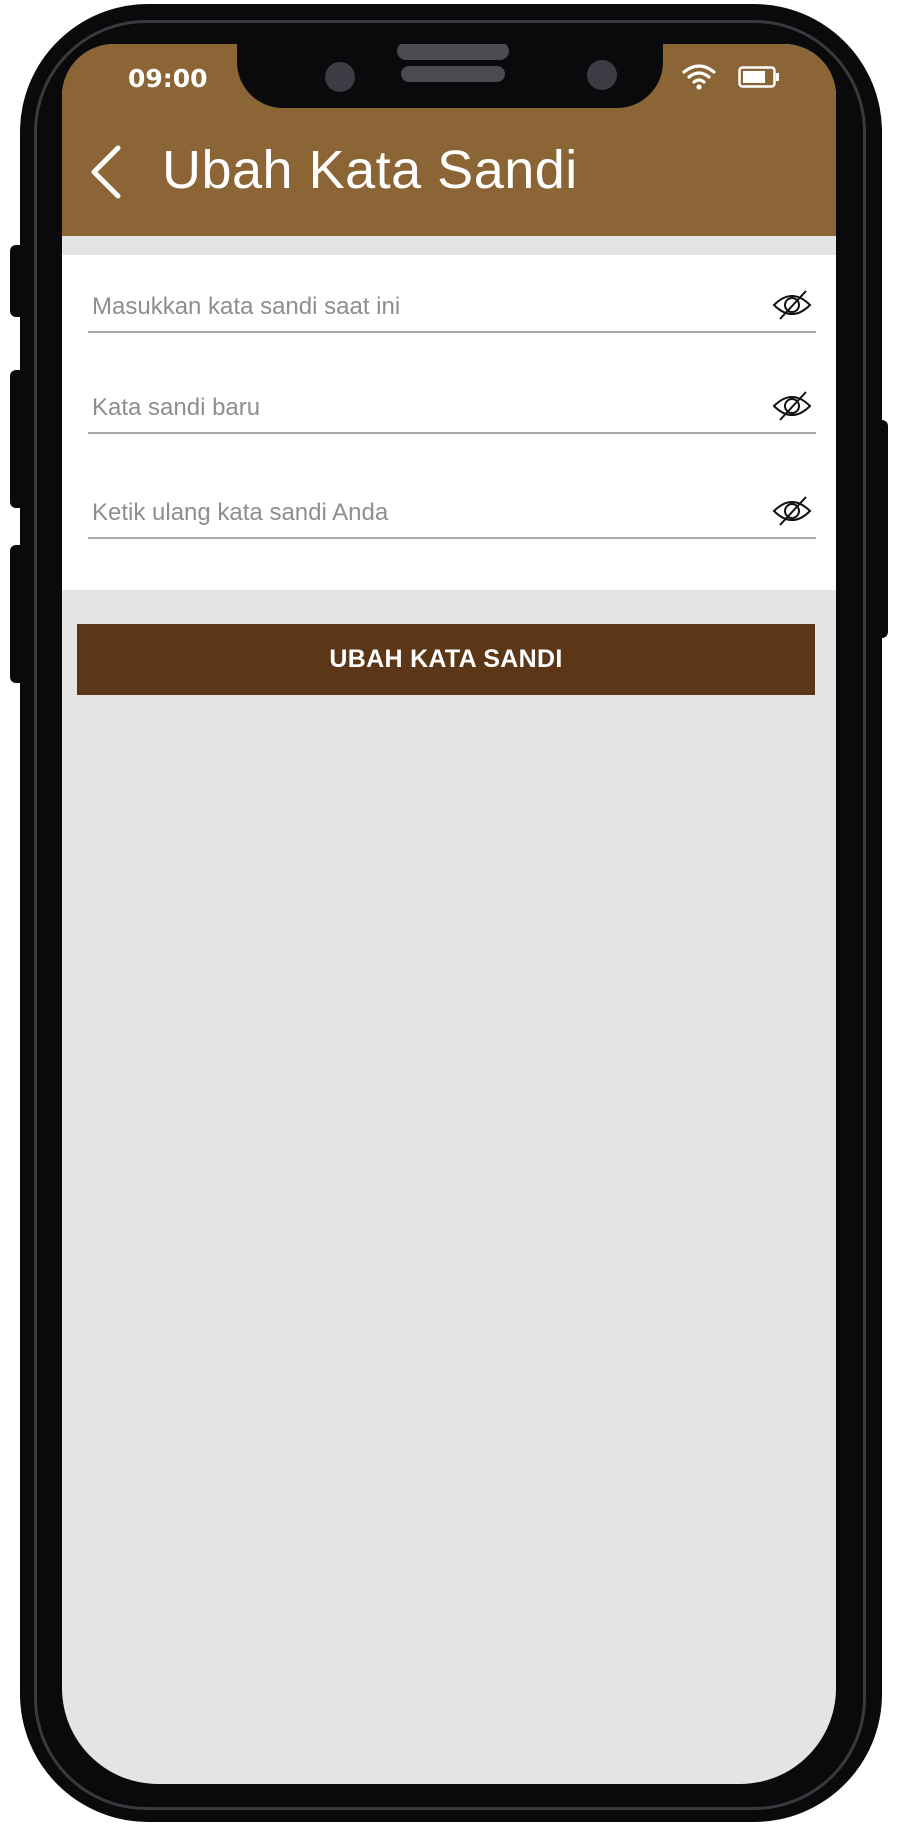  What do you see at coordinates (107, 172) in the screenshot?
I see `chevron-left-icon` at bounding box center [107, 172].